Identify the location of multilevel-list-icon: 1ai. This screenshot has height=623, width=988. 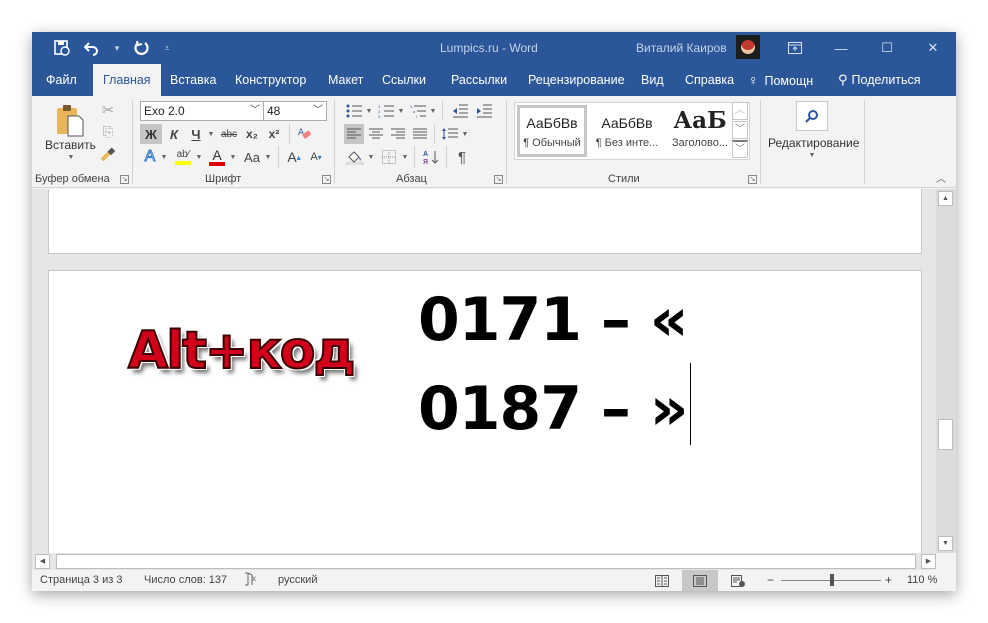
(418, 111).